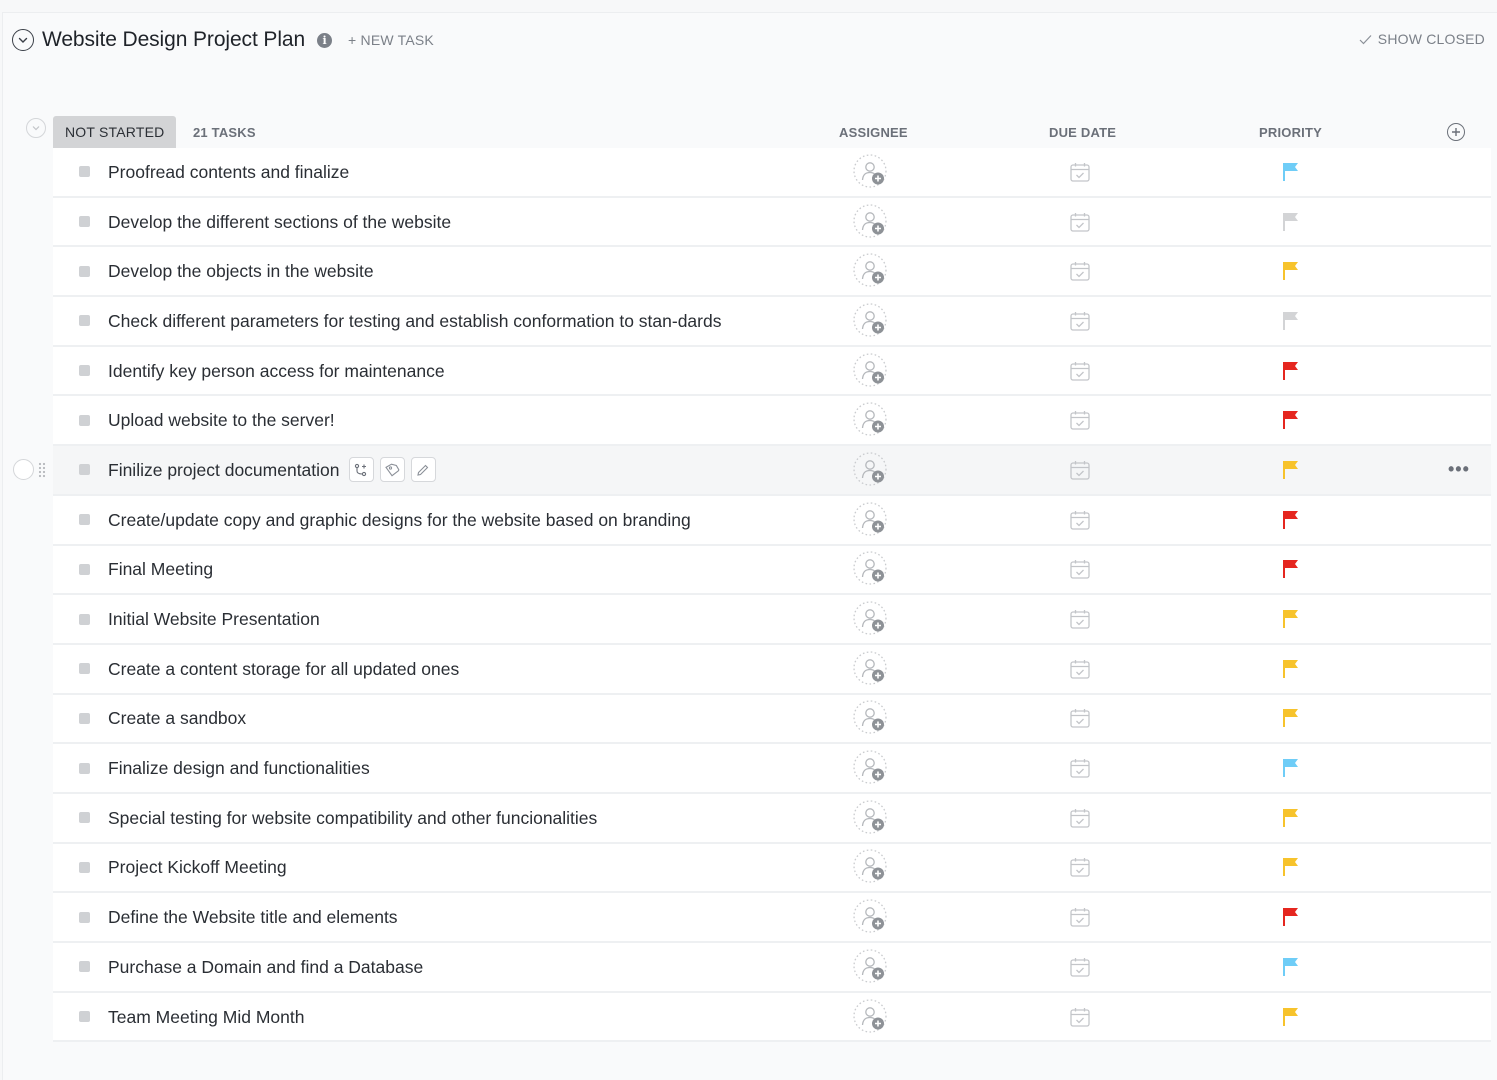 This screenshot has width=1497, height=1080. What do you see at coordinates (772, 620) in the screenshot?
I see `task-row: Initial Website Presentation` at bounding box center [772, 620].